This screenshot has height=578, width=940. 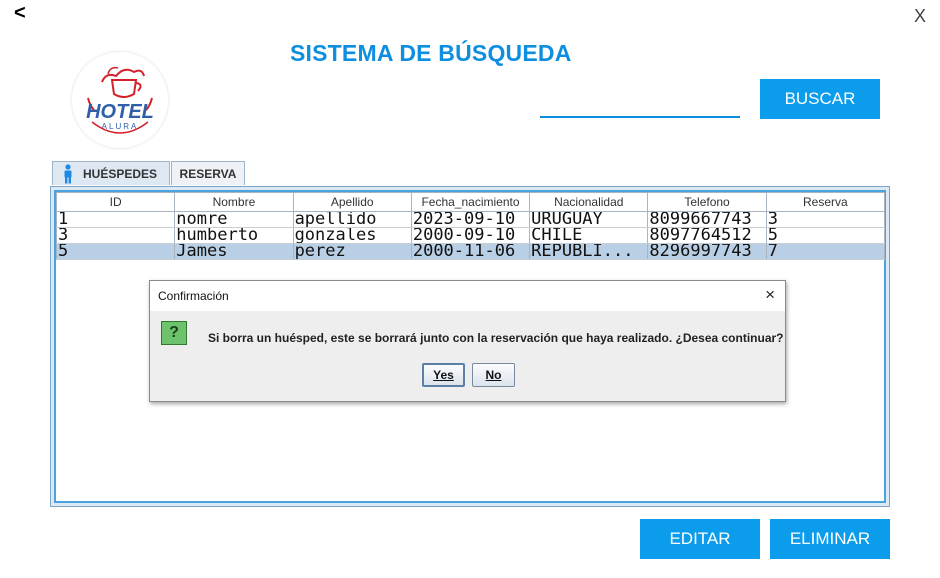 What do you see at coordinates (352, 219) in the screenshot?
I see `cell-apellido: apellido` at bounding box center [352, 219].